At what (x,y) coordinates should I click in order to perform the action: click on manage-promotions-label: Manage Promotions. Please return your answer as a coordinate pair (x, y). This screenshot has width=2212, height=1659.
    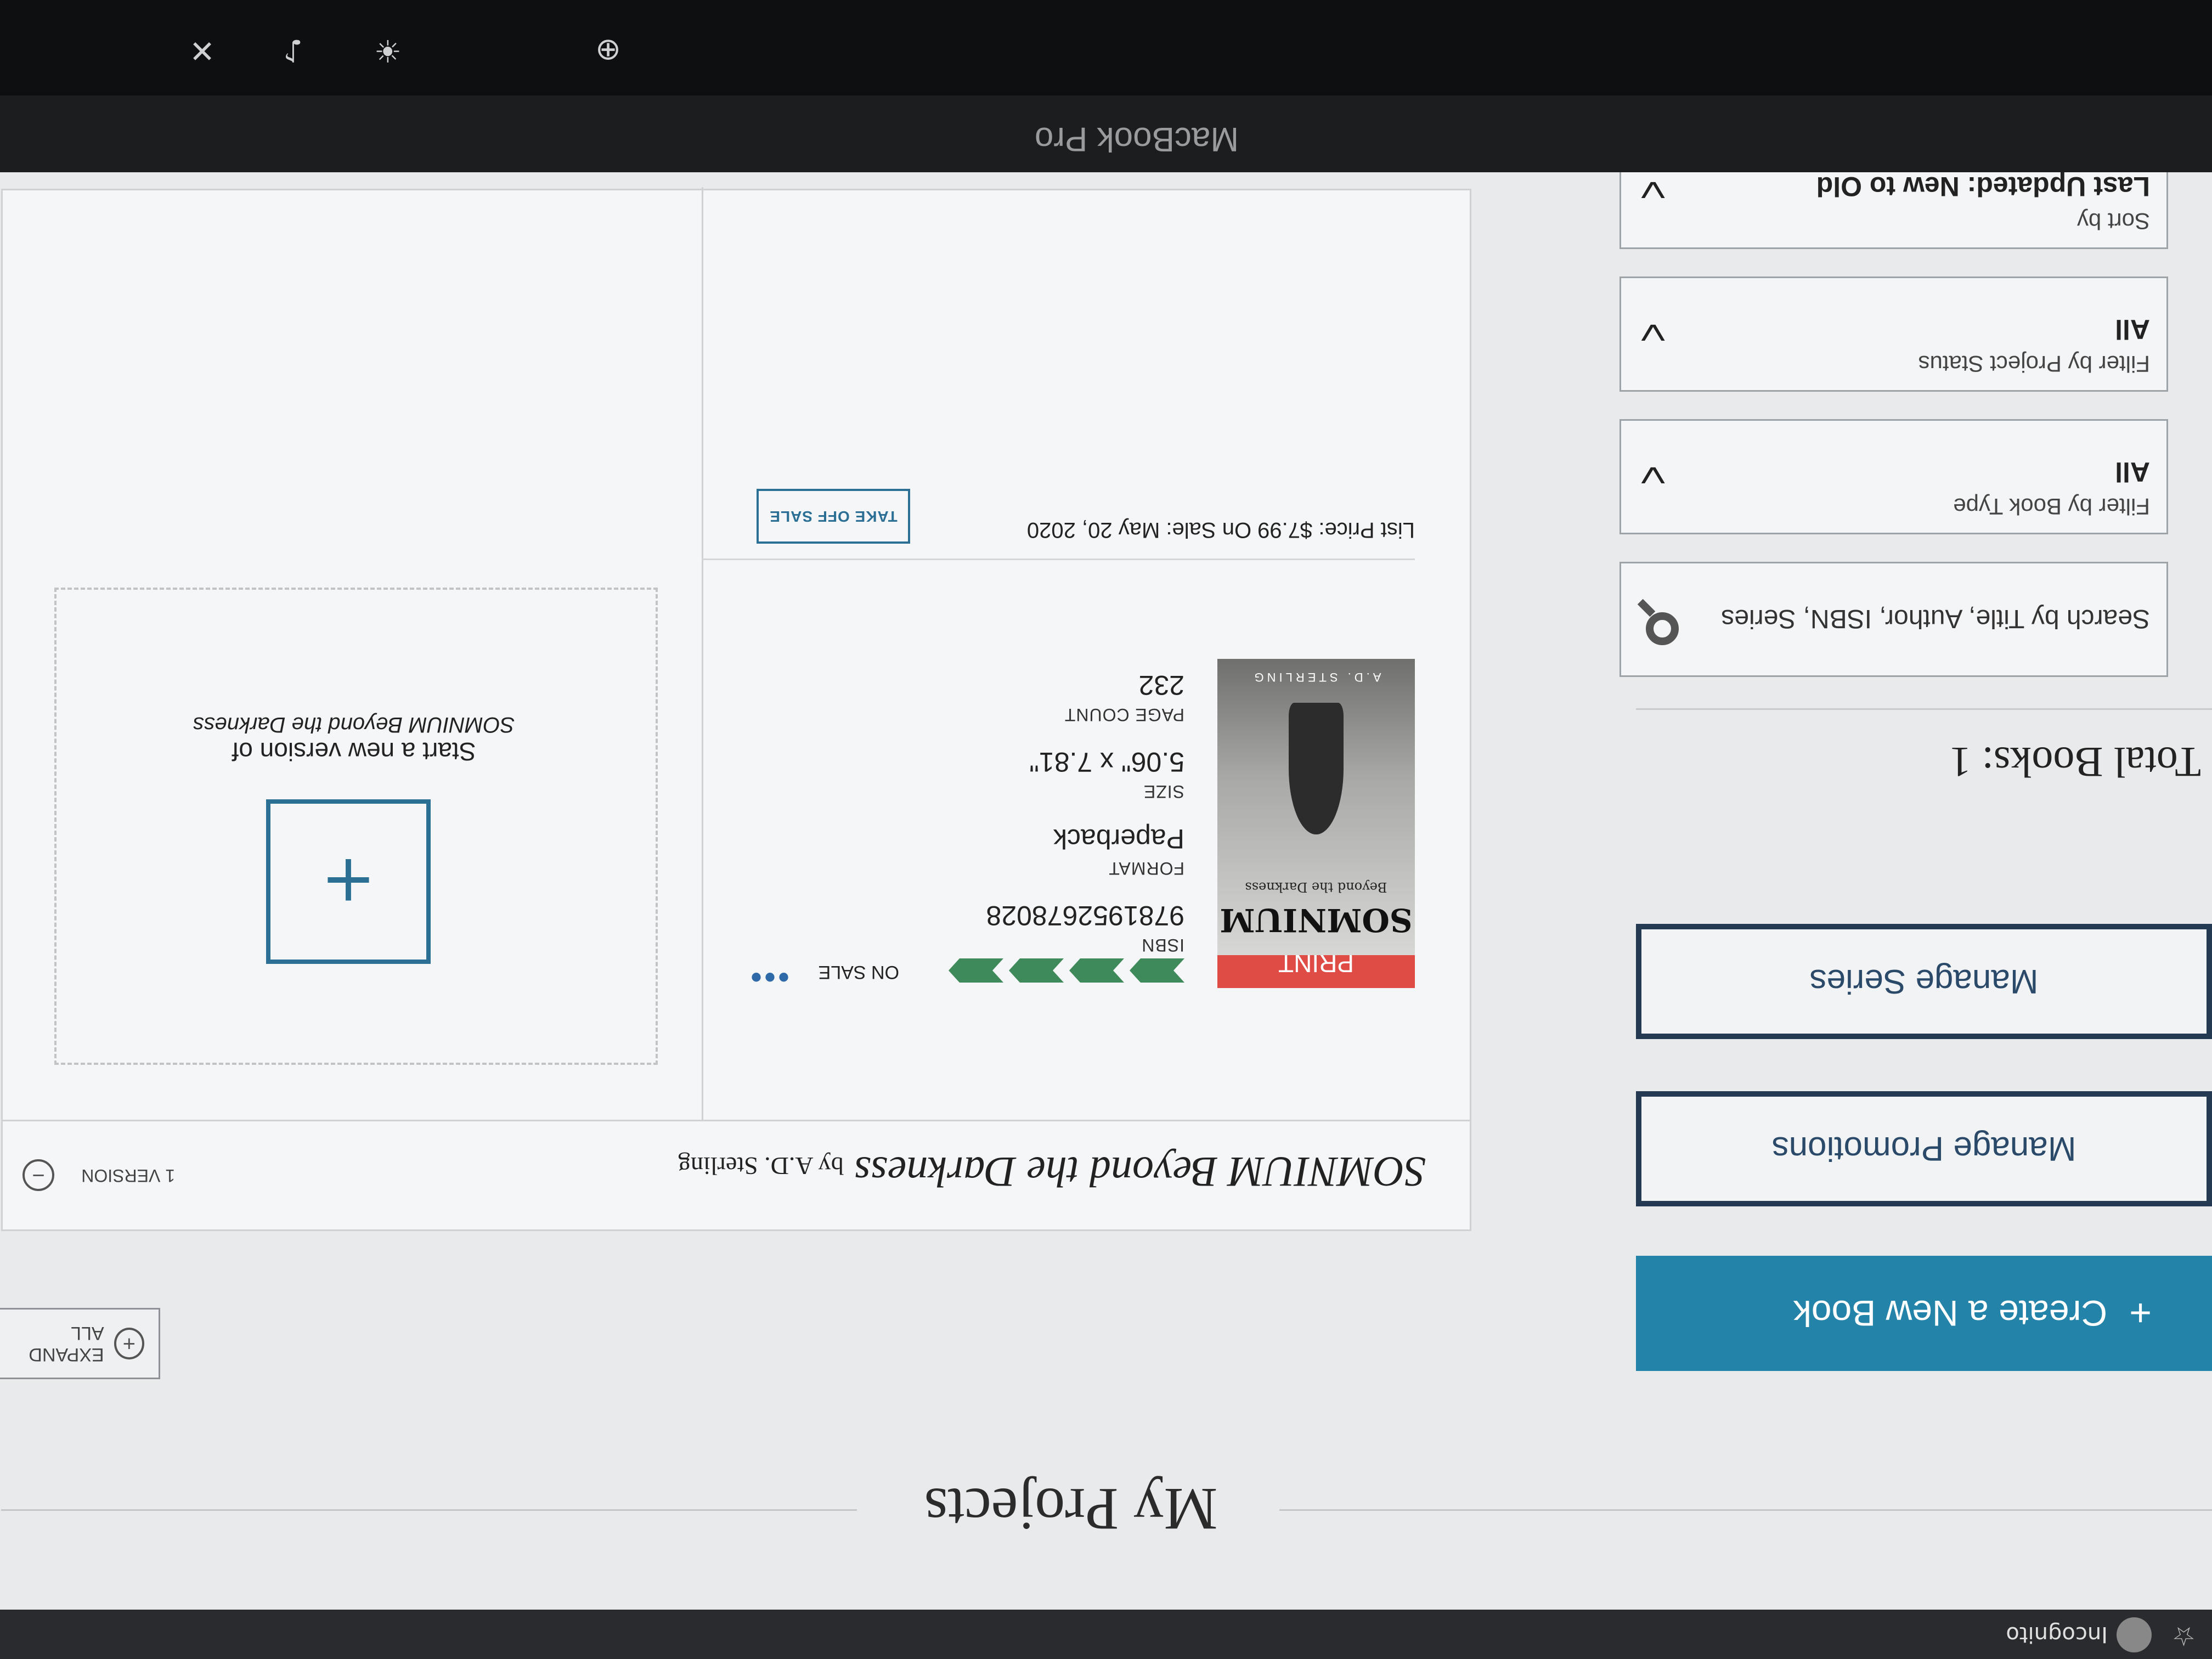
    Looking at the image, I should click on (1923, 1149).